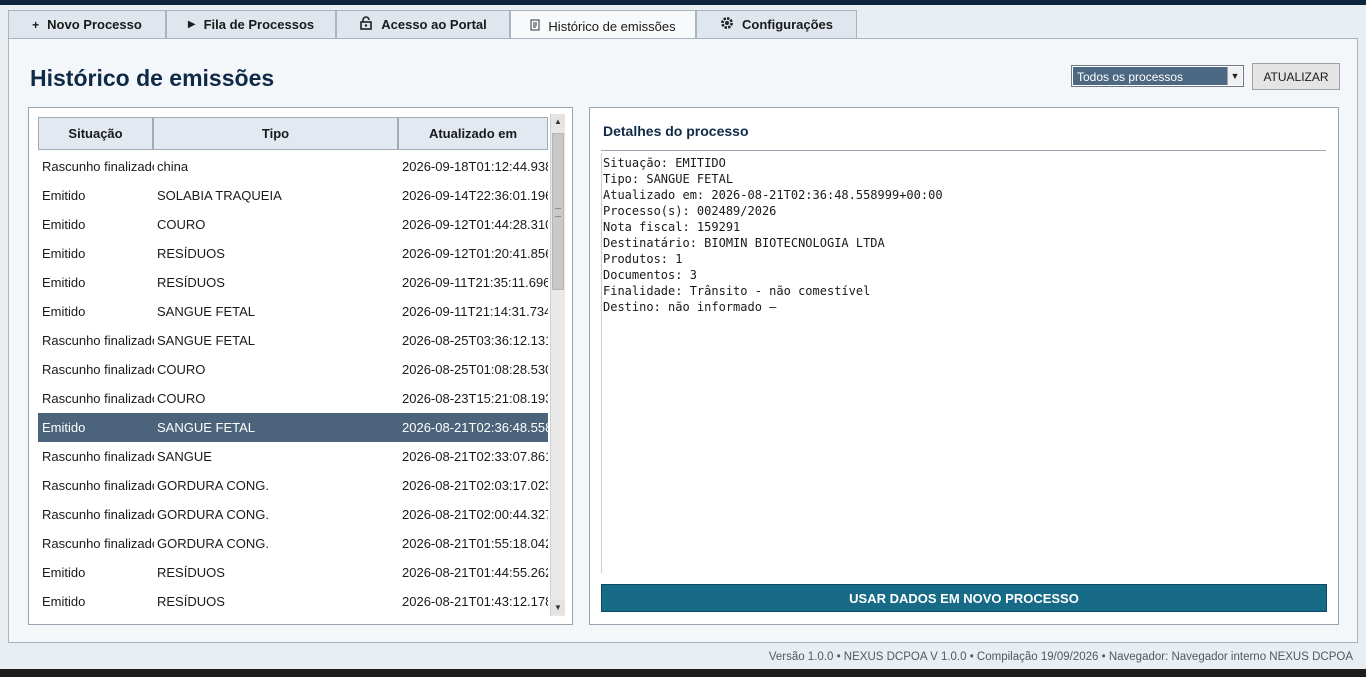 The image size is (1366, 677). I want to click on filter-selected-value: Todos os processos, so click(1150, 76).